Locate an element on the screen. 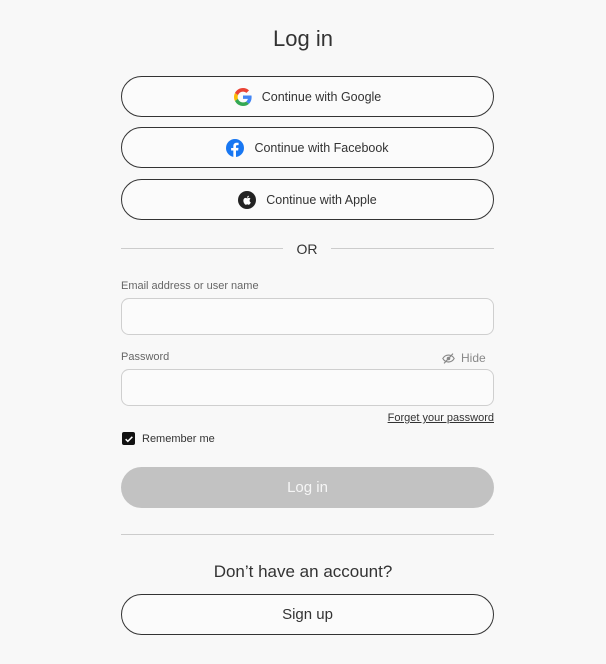  checkmark-icon is located at coordinates (128, 438).